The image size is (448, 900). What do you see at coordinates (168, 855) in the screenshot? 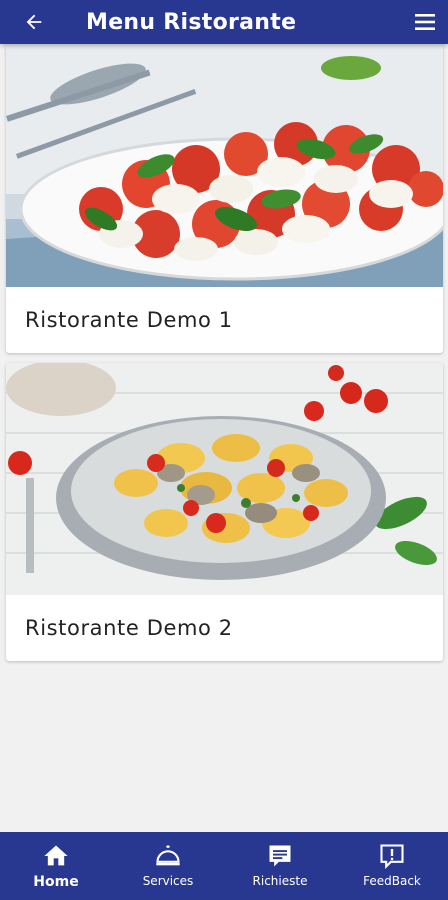
I see `cloche-icon` at bounding box center [168, 855].